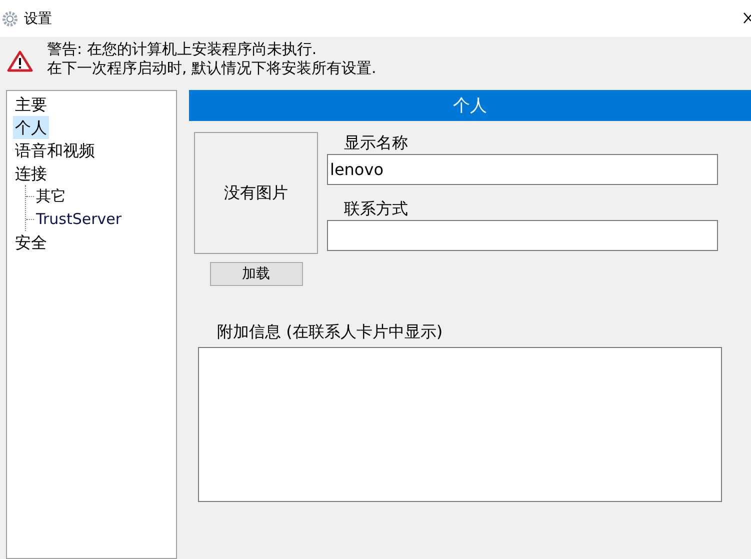 This screenshot has height=559, width=751. I want to click on section-header: 个人, so click(470, 105).